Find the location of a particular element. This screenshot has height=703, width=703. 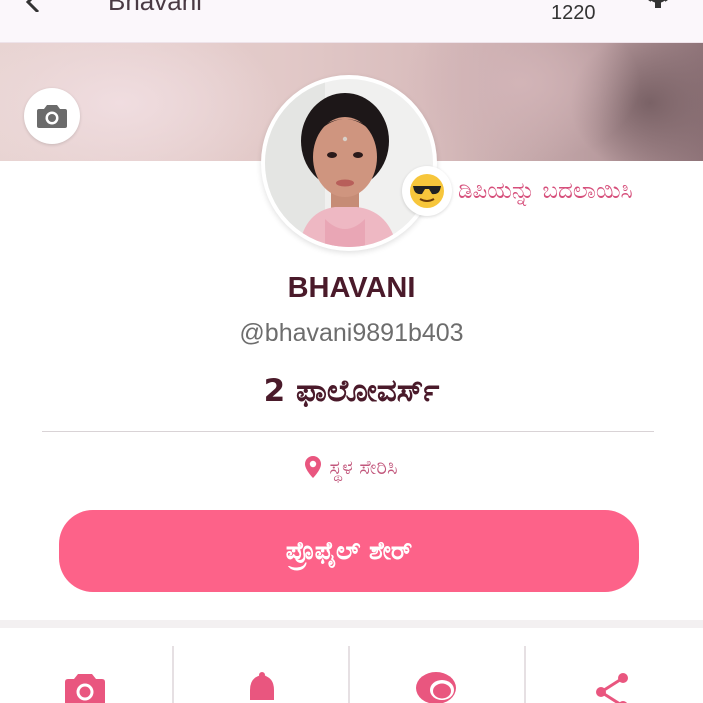

top-bar: Bhavani 1220 is located at coordinates (351, 21).